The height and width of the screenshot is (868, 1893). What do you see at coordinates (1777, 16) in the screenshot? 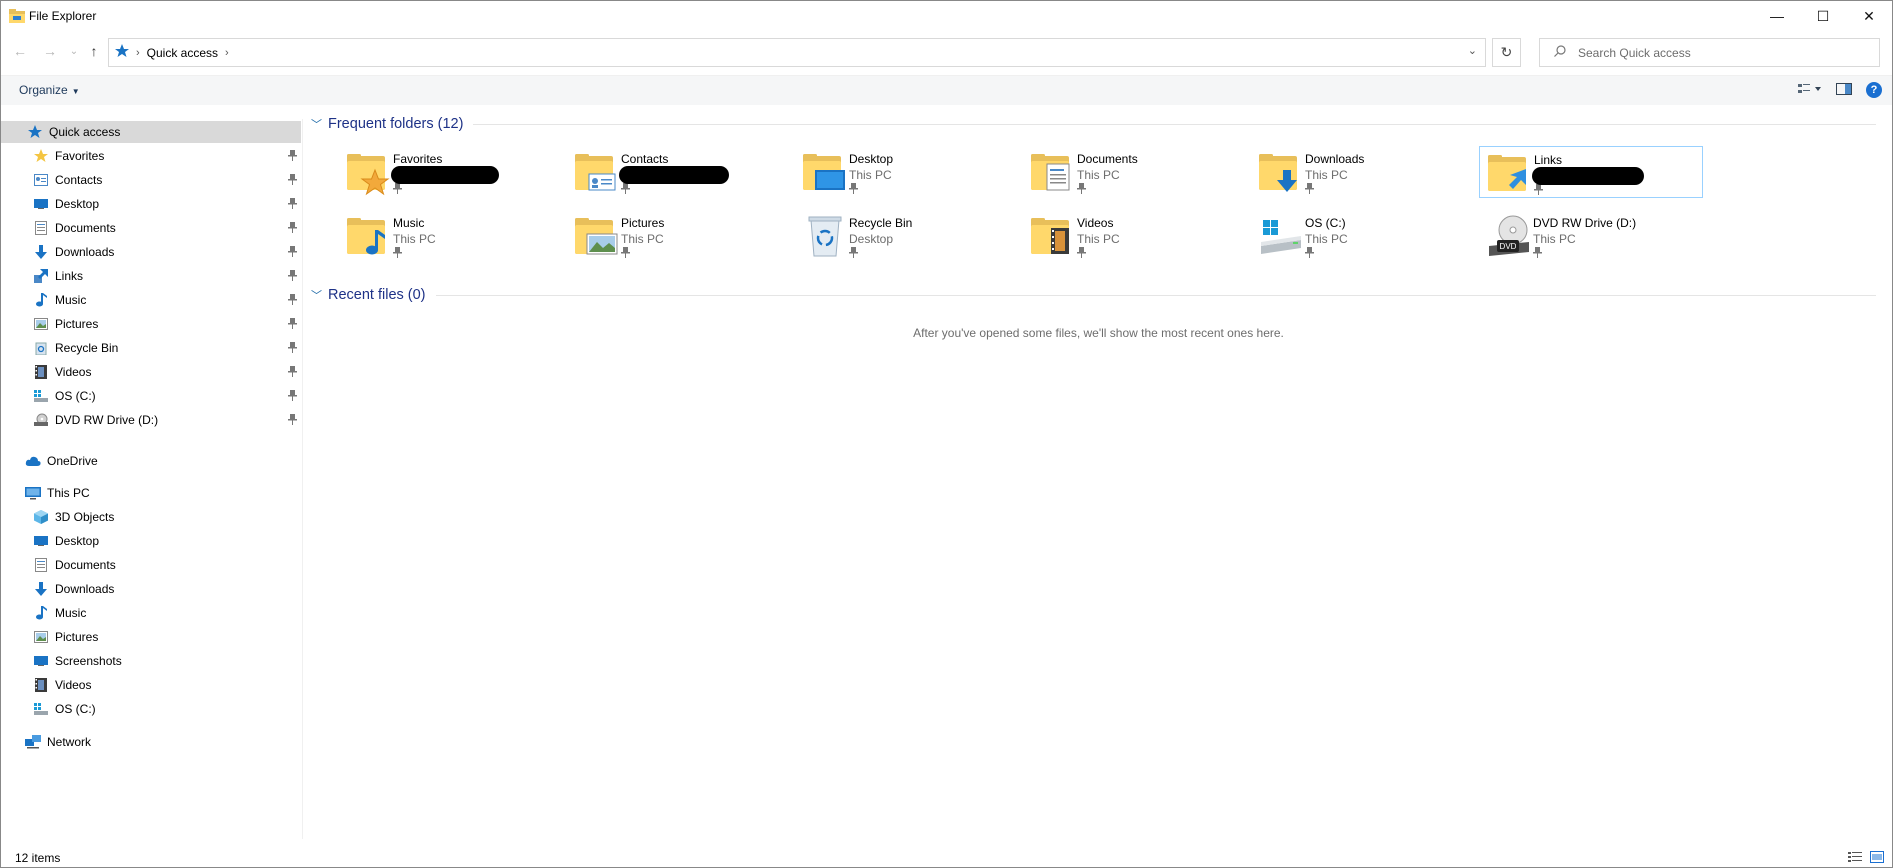
I see `minimize-button: —` at bounding box center [1777, 16].